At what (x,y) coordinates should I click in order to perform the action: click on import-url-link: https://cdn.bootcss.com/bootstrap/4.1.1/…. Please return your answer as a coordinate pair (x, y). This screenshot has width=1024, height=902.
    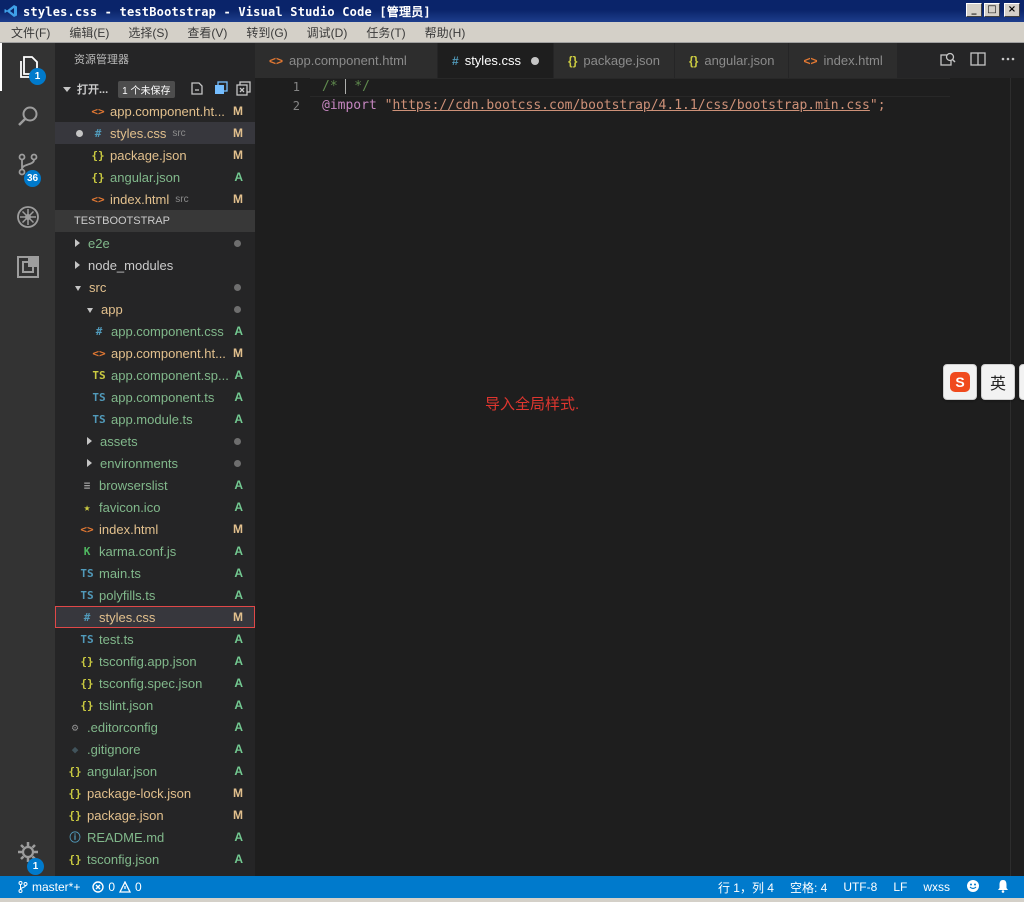
    Looking at the image, I should click on (630, 105).